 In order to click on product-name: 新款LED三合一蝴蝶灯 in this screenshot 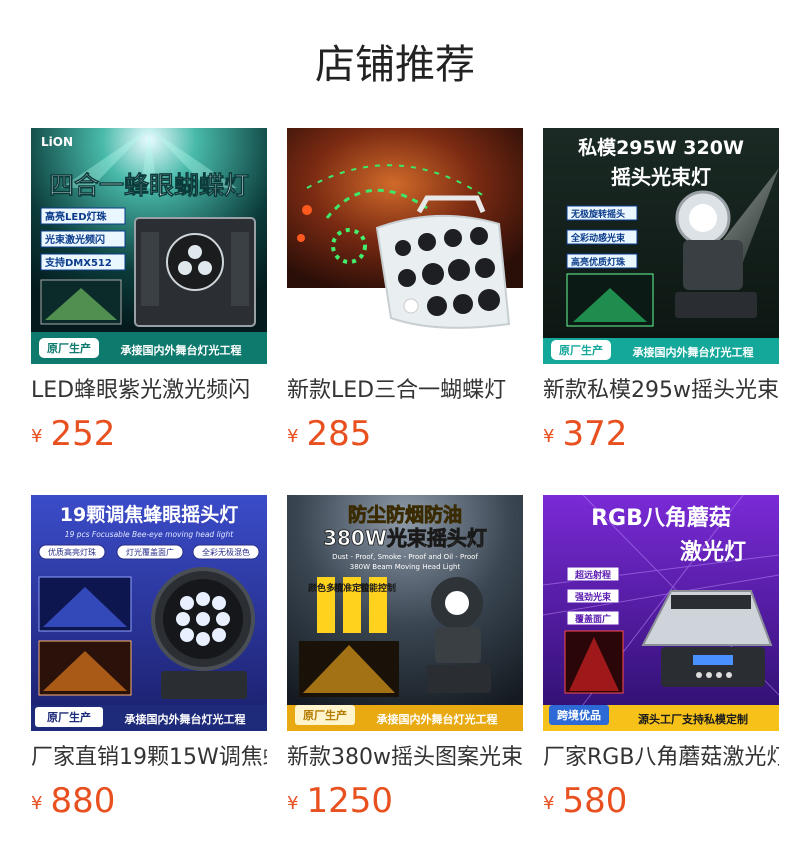, I will do `click(405, 391)`.